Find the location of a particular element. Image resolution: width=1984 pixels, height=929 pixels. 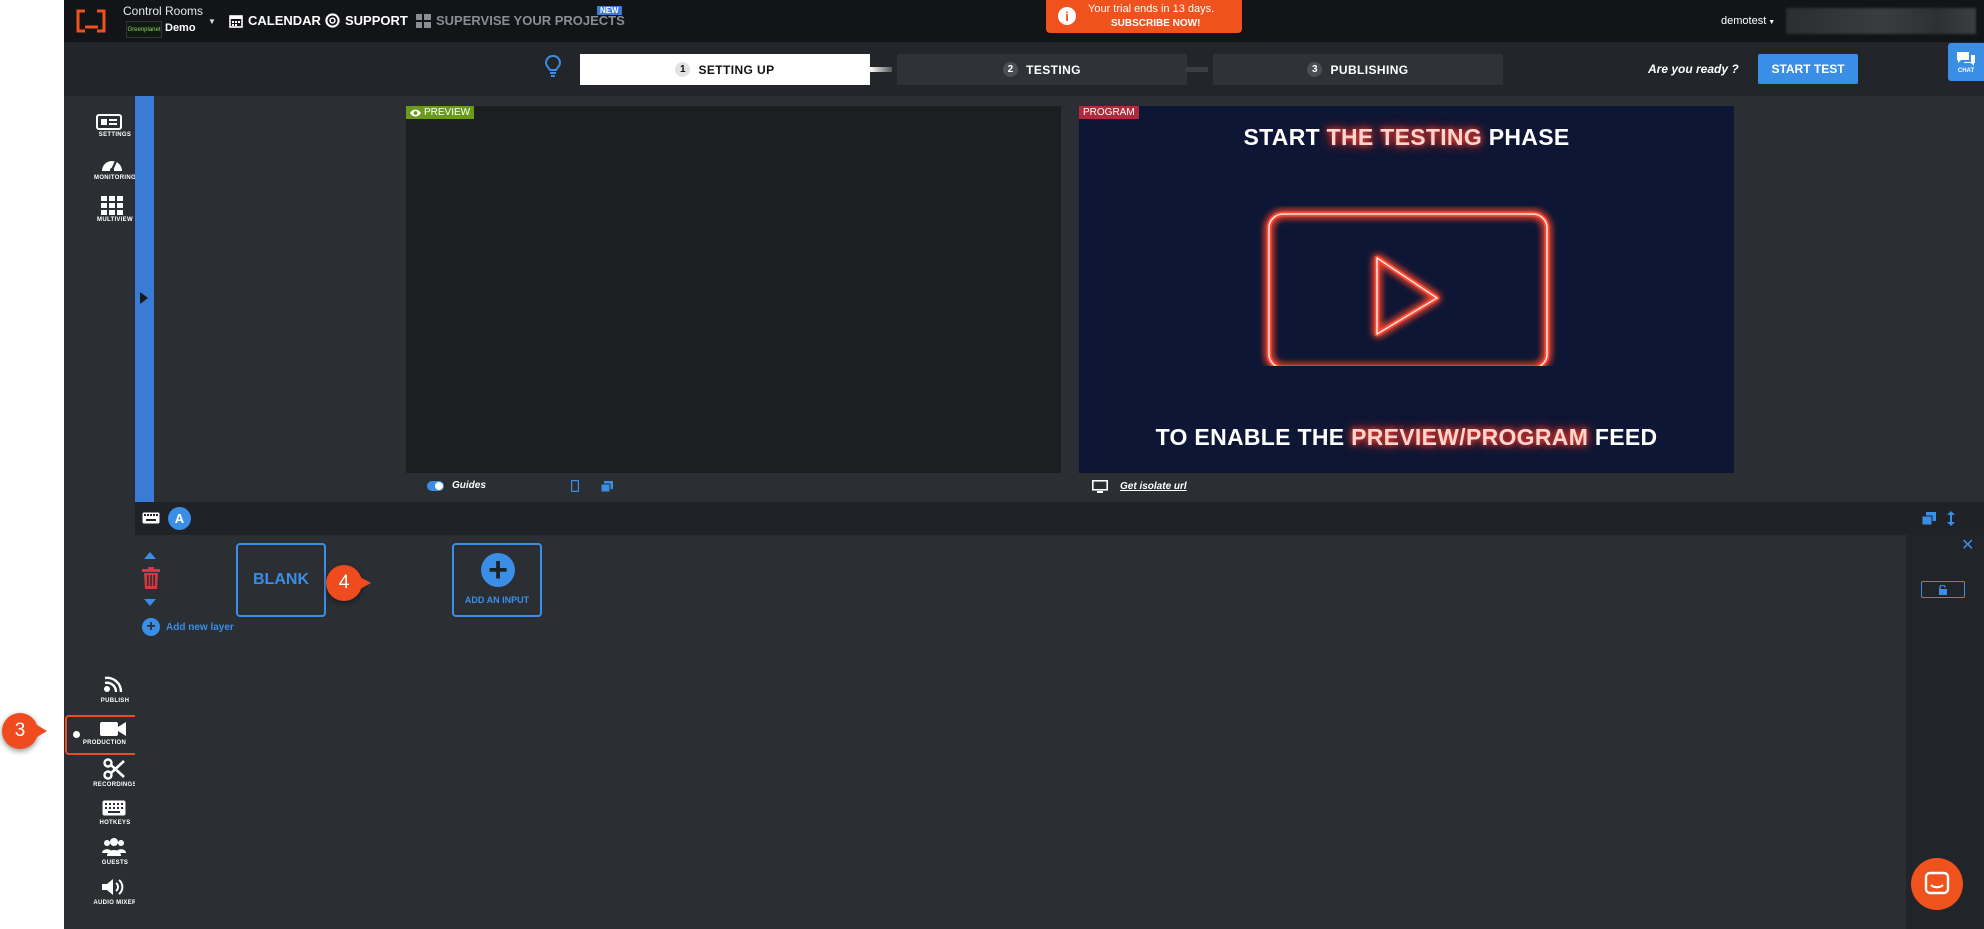

calendar-icon is located at coordinates (236, 21).